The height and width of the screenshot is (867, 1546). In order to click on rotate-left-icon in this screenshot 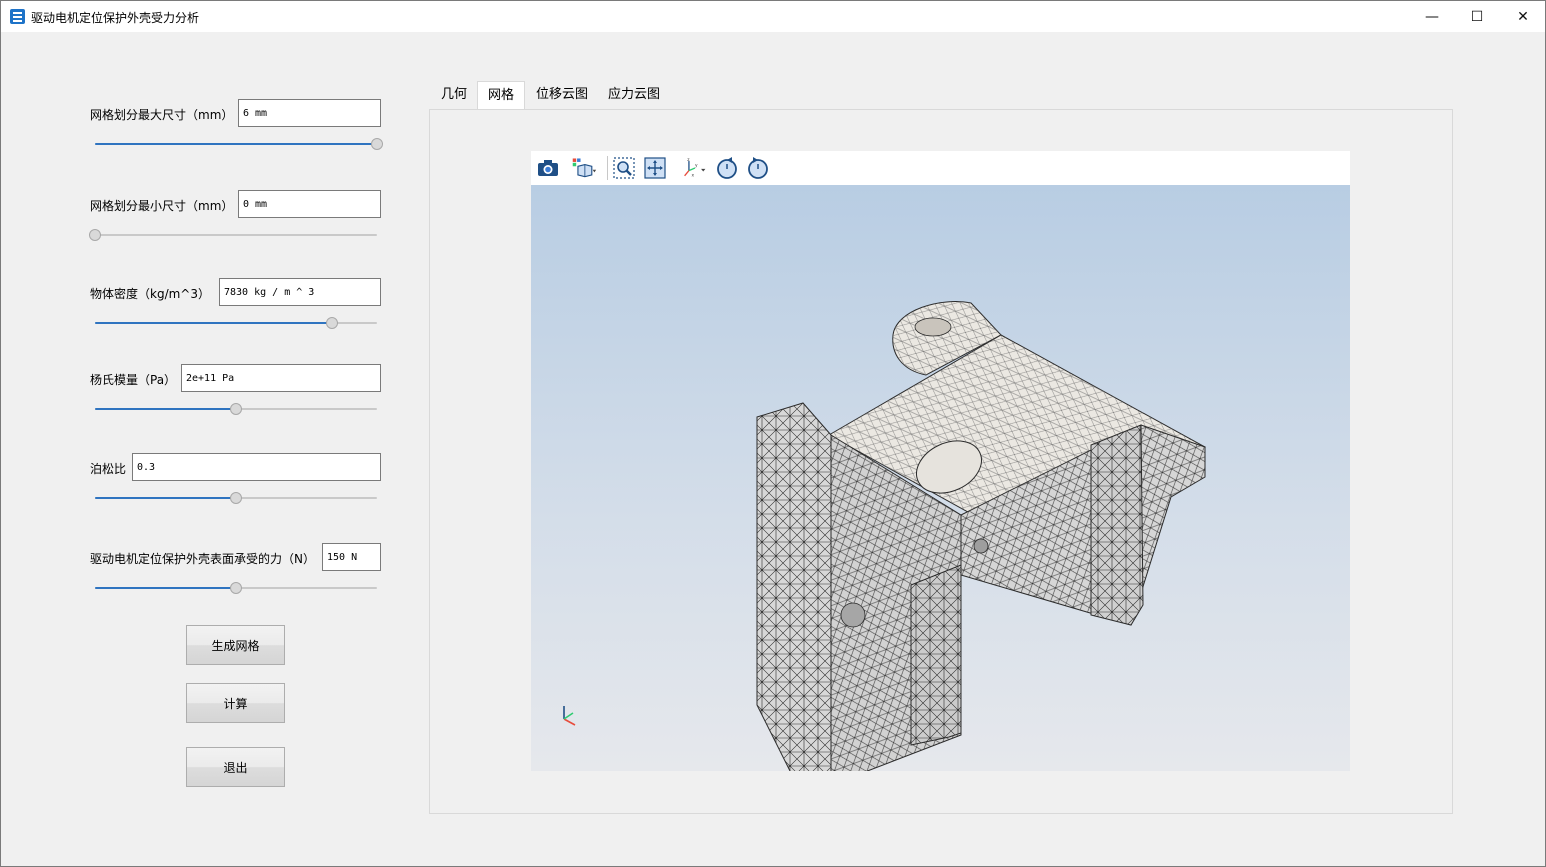, I will do `click(727, 168)`.